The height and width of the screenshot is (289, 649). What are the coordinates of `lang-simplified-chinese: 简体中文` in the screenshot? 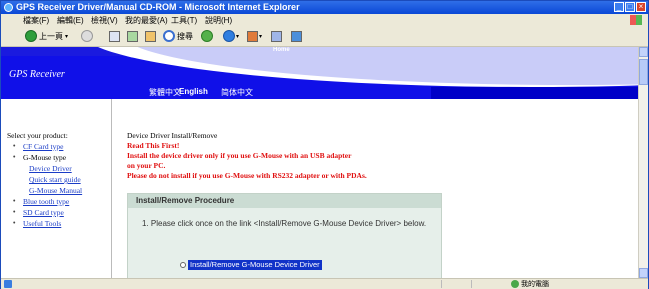 It's located at (237, 92).